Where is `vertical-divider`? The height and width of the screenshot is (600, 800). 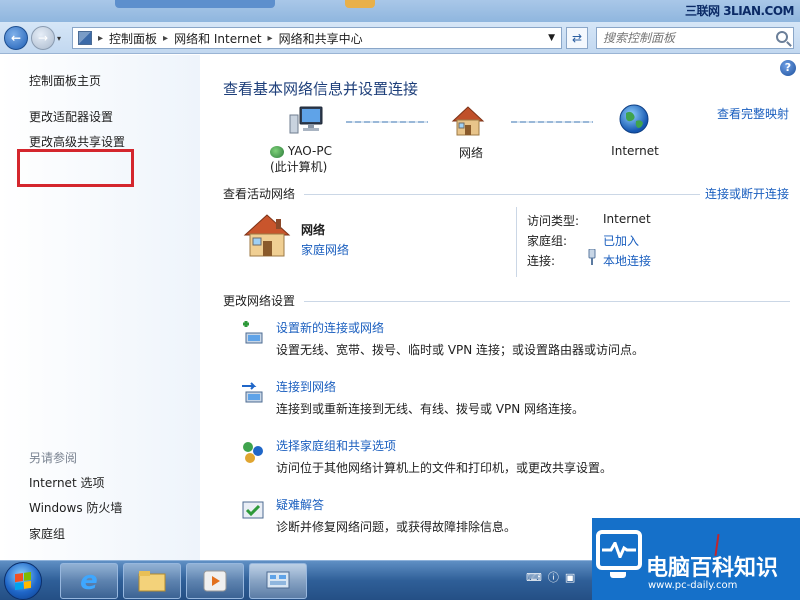 vertical-divider is located at coordinates (516, 242).